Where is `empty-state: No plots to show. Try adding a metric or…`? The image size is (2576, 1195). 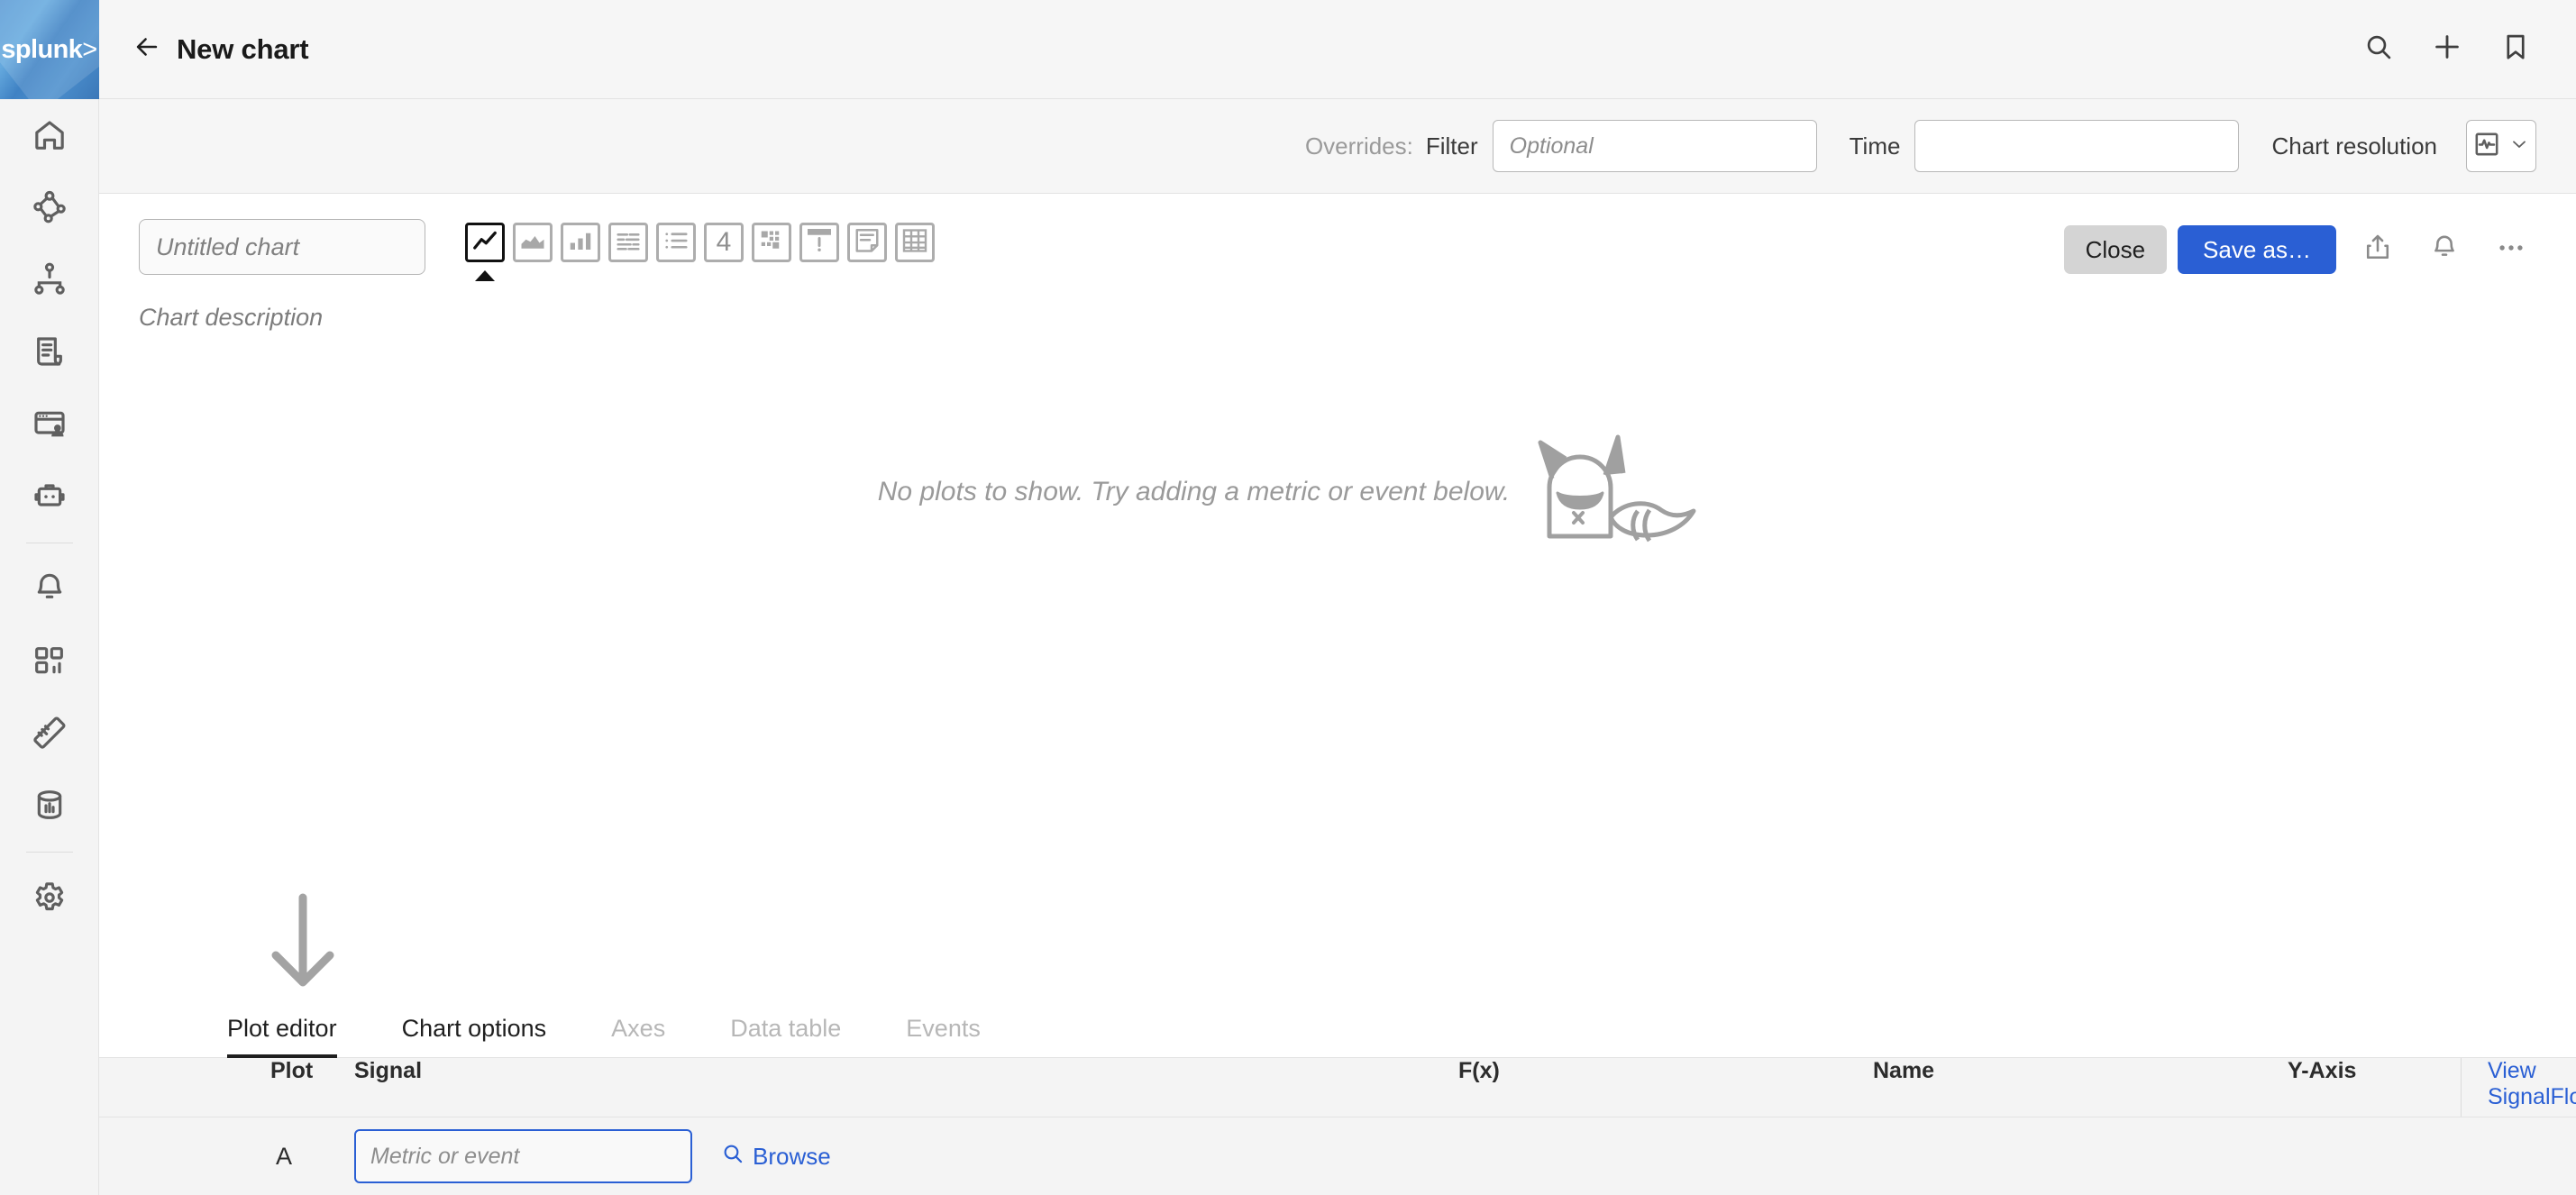 empty-state: No plots to show. Try adding a metric or… is located at coordinates (1288, 493).